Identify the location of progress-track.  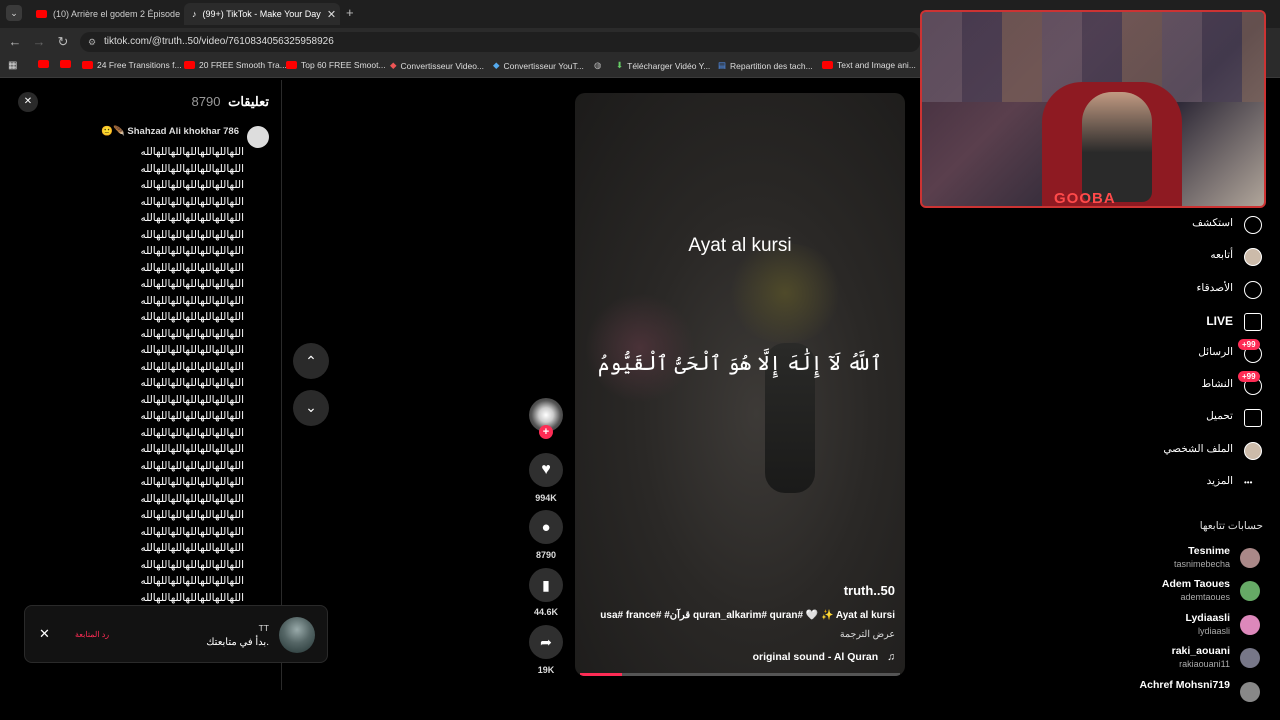
(740, 674).